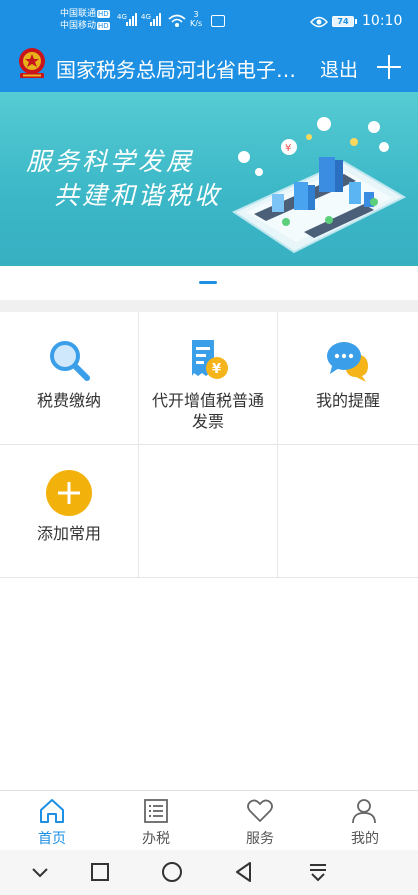  What do you see at coordinates (78, 14) in the screenshot?
I see `carrier-1: 中国联通` at bounding box center [78, 14].